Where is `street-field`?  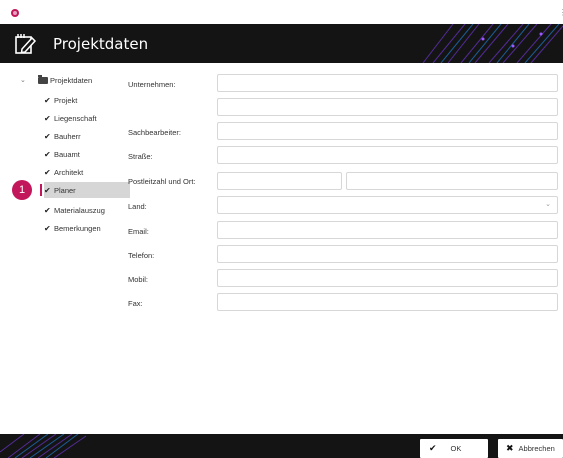
street-field is located at coordinates (387, 155).